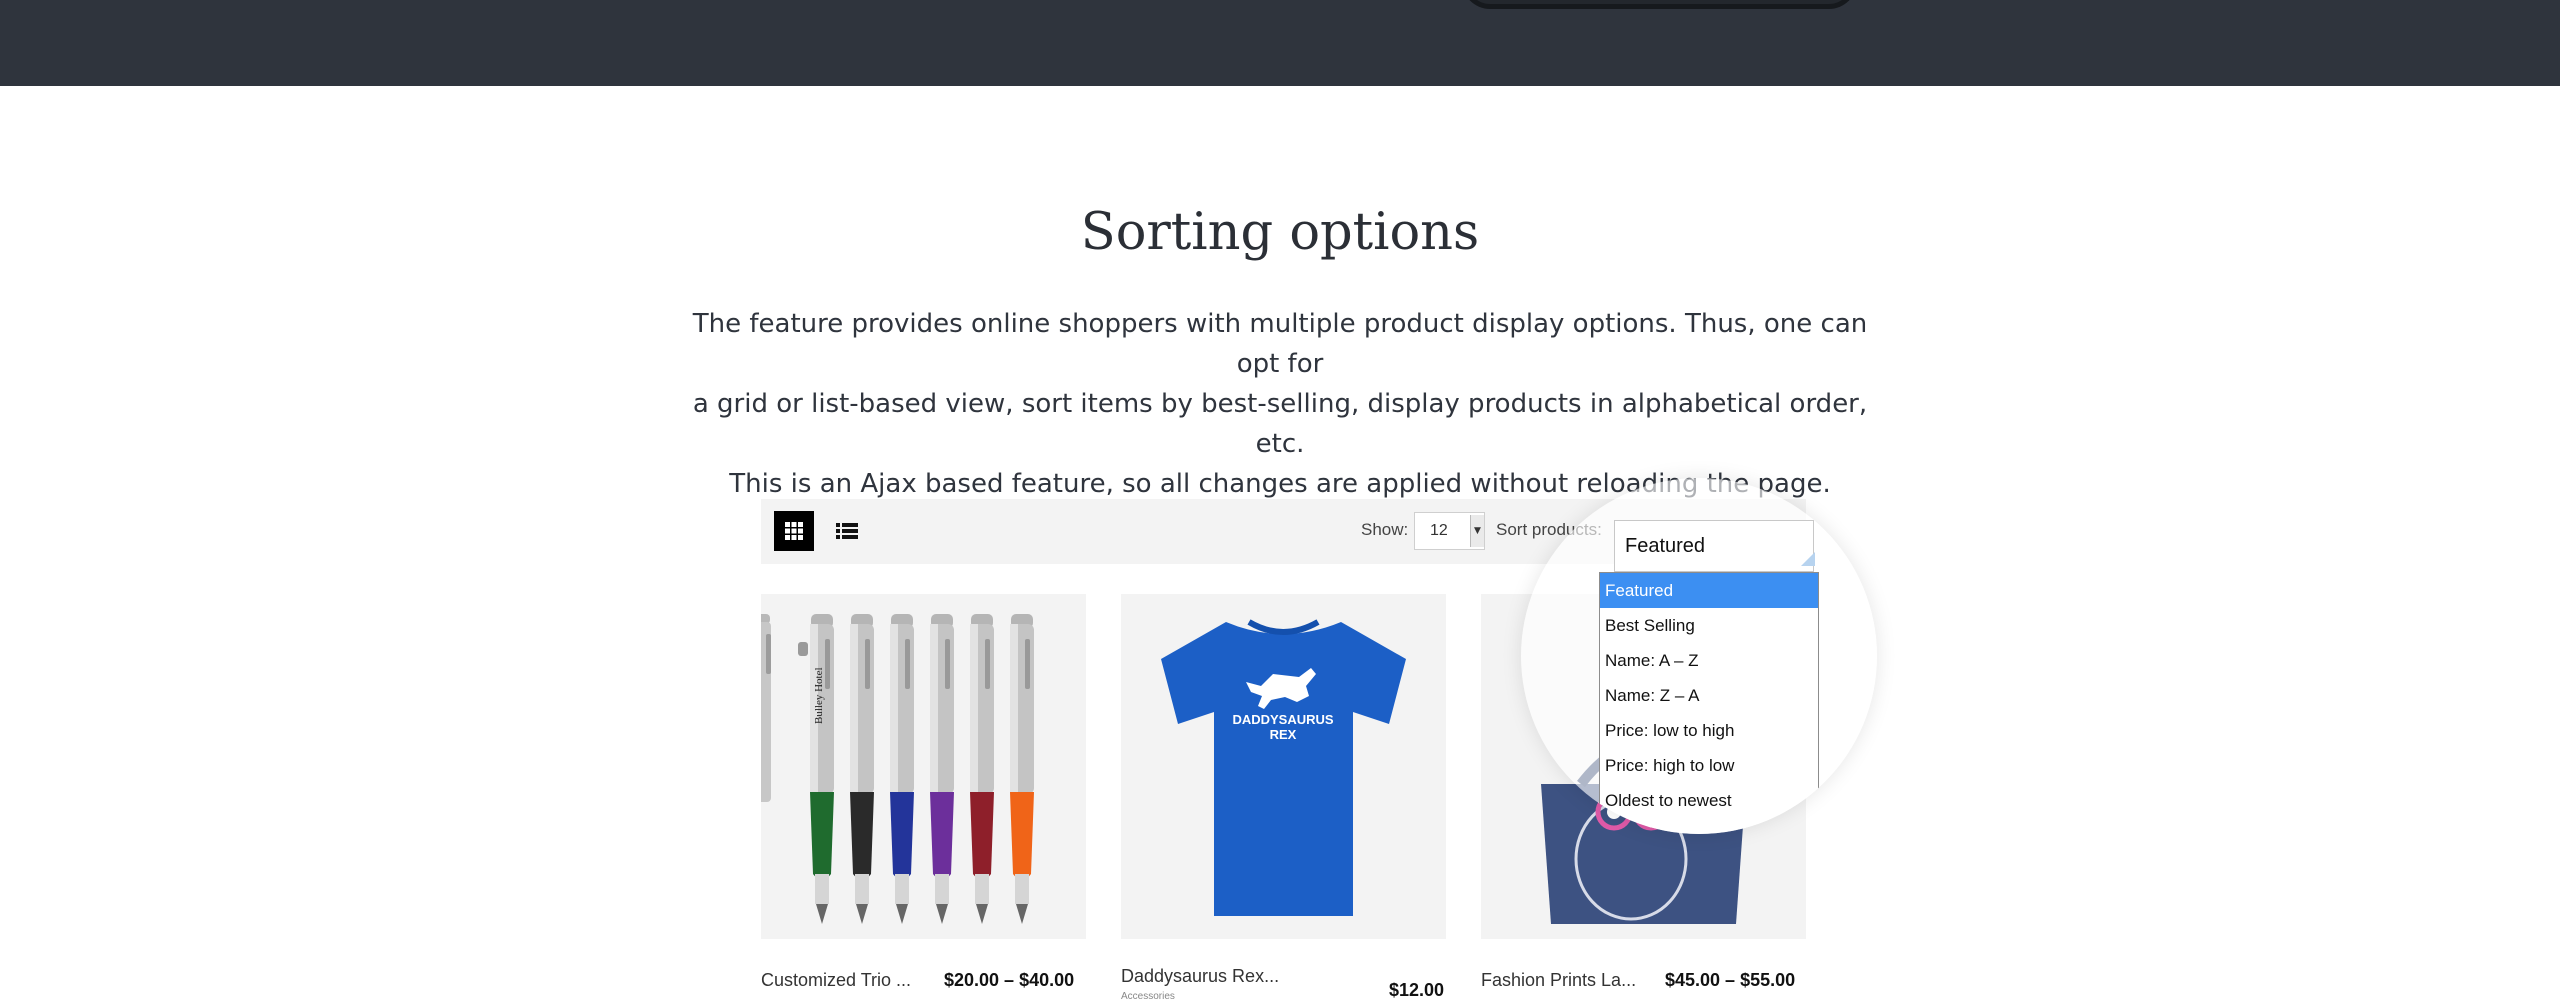 This screenshot has height=1000, width=2560. What do you see at coordinates (1659, 4) in the screenshot?
I see `device-mockup-edge` at bounding box center [1659, 4].